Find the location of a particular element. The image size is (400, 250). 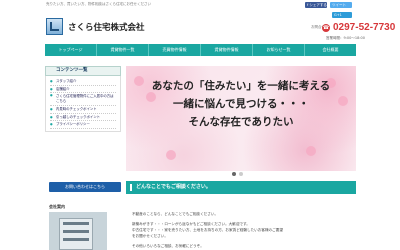

company-logo-icon is located at coordinates (54, 26).